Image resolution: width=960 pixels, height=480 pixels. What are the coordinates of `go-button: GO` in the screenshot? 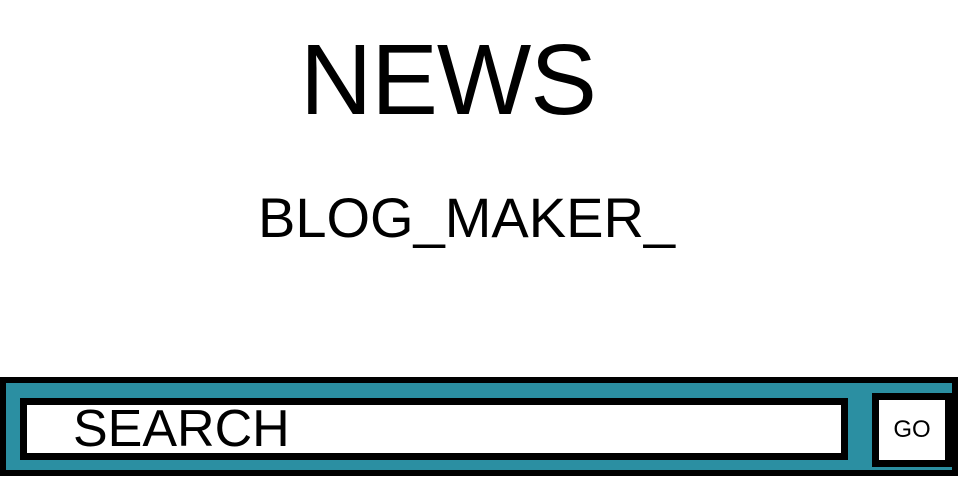 It's located at (912, 430).